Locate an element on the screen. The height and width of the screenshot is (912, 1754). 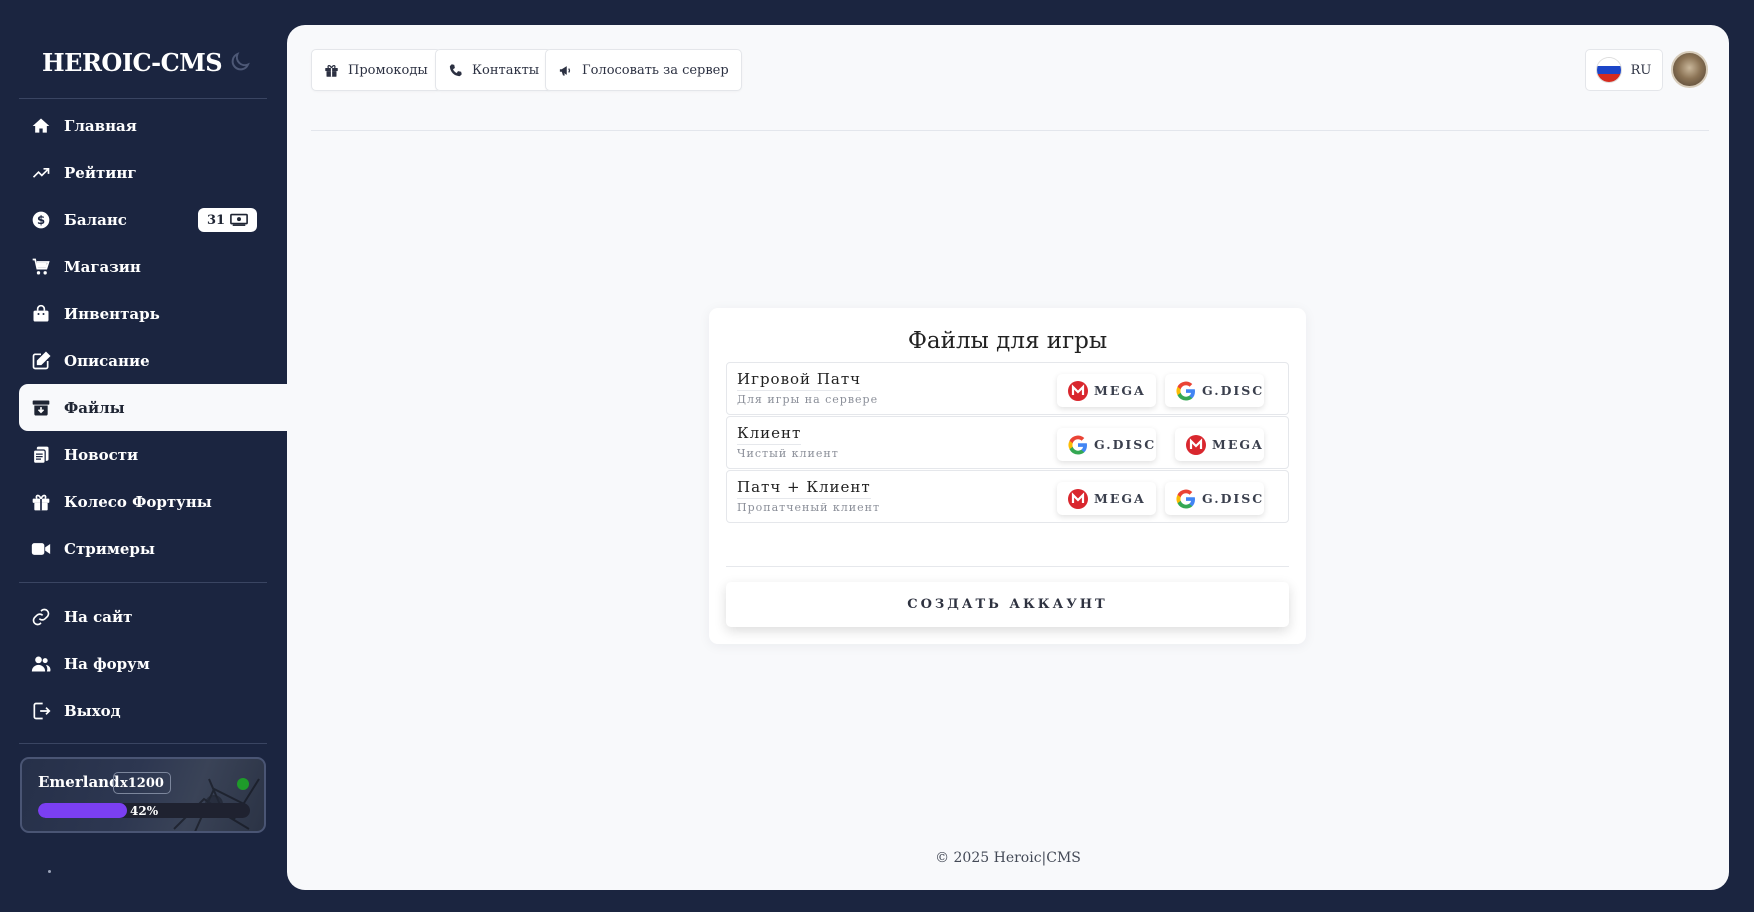
sidebar-link-forum: На форум is located at coordinates (153, 663).